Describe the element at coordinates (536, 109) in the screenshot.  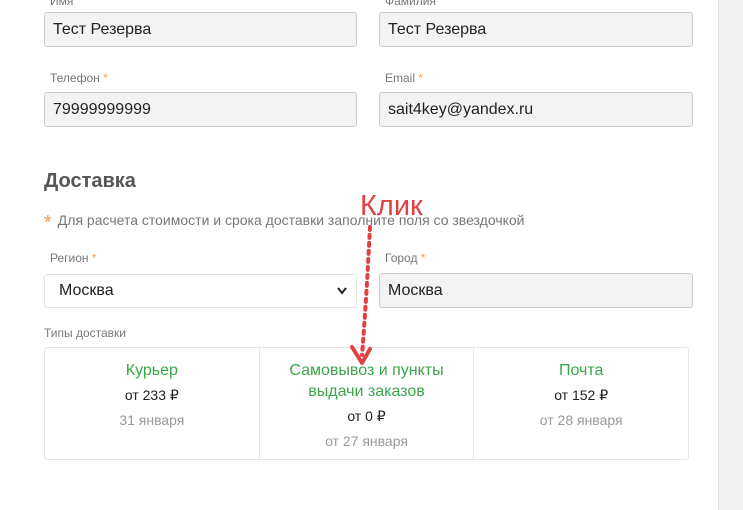
I see `email-input: sait4key@yandex.ru` at that location.